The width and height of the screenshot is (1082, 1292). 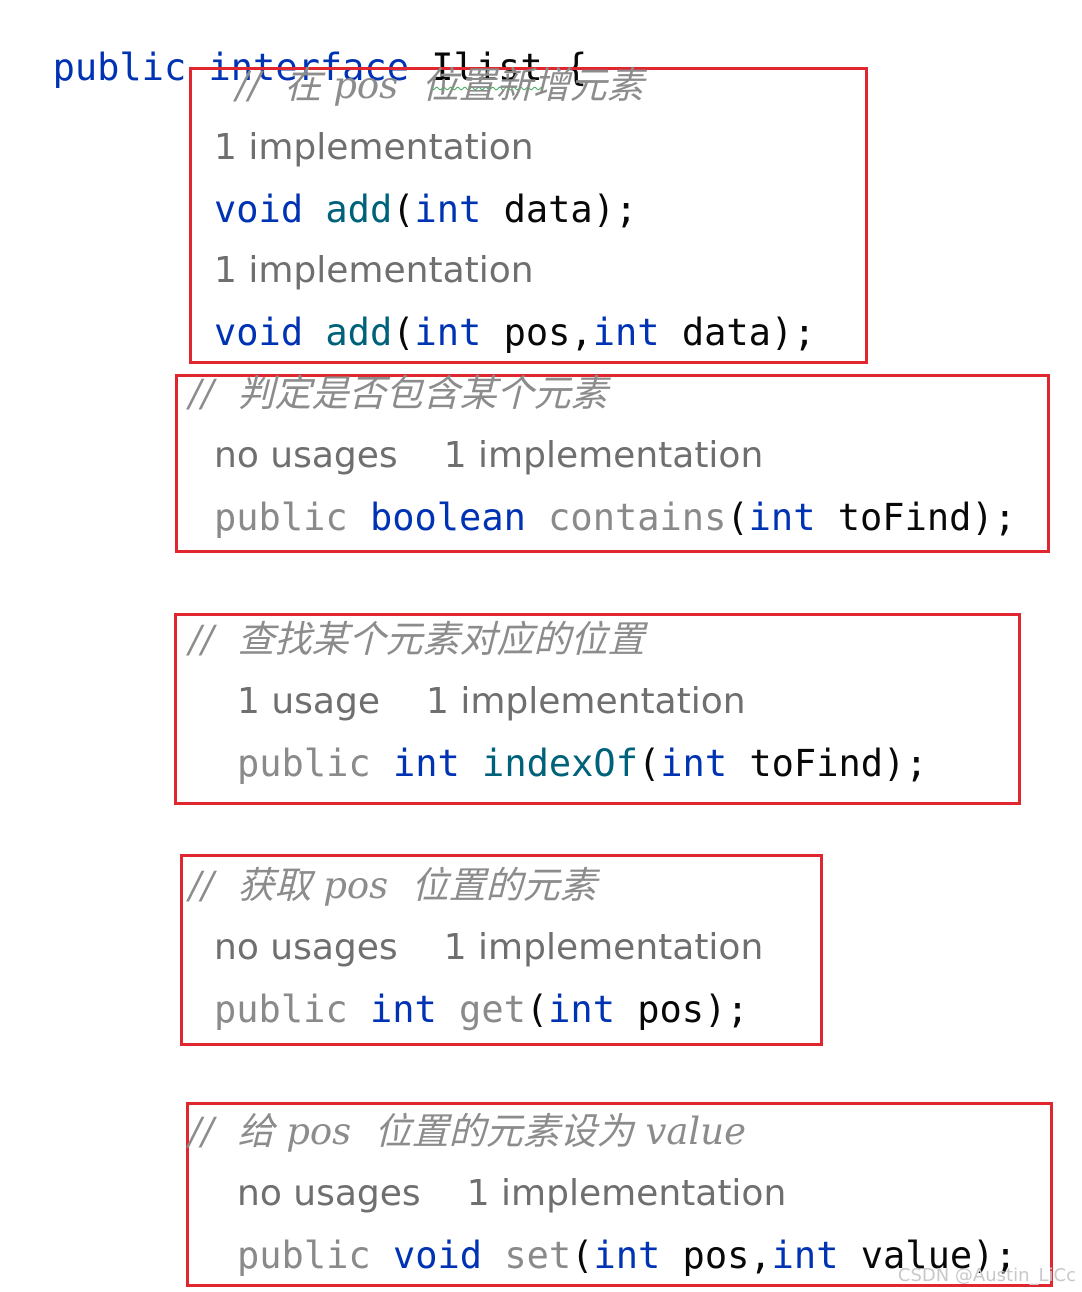 I want to click on method-signature-get: public int get(int pos);, so click(x=481, y=1010).